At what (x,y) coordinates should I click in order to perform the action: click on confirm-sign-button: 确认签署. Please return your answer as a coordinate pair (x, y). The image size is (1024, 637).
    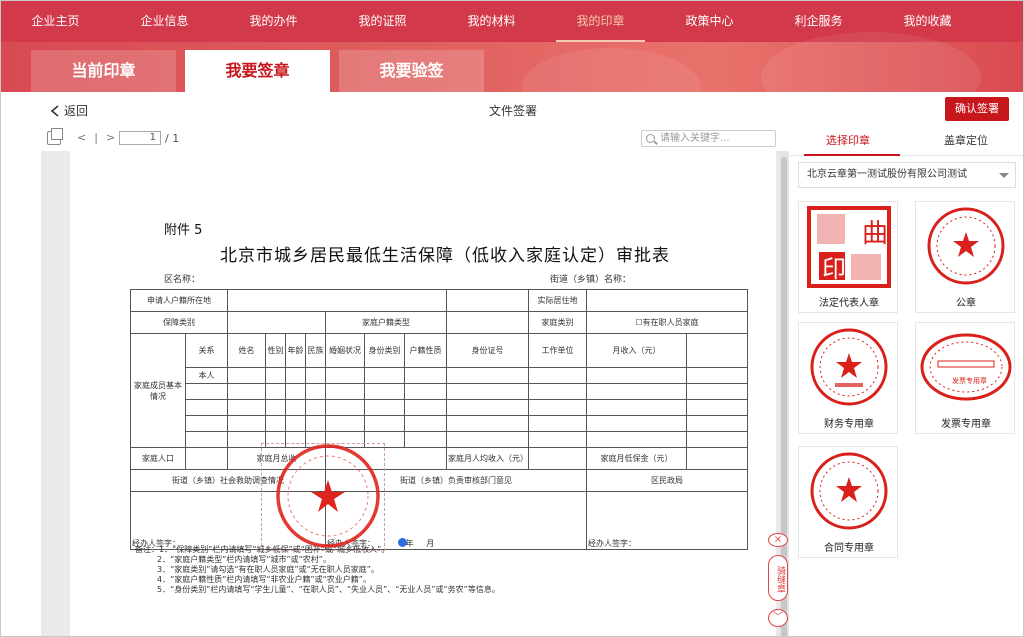
    Looking at the image, I should click on (977, 109).